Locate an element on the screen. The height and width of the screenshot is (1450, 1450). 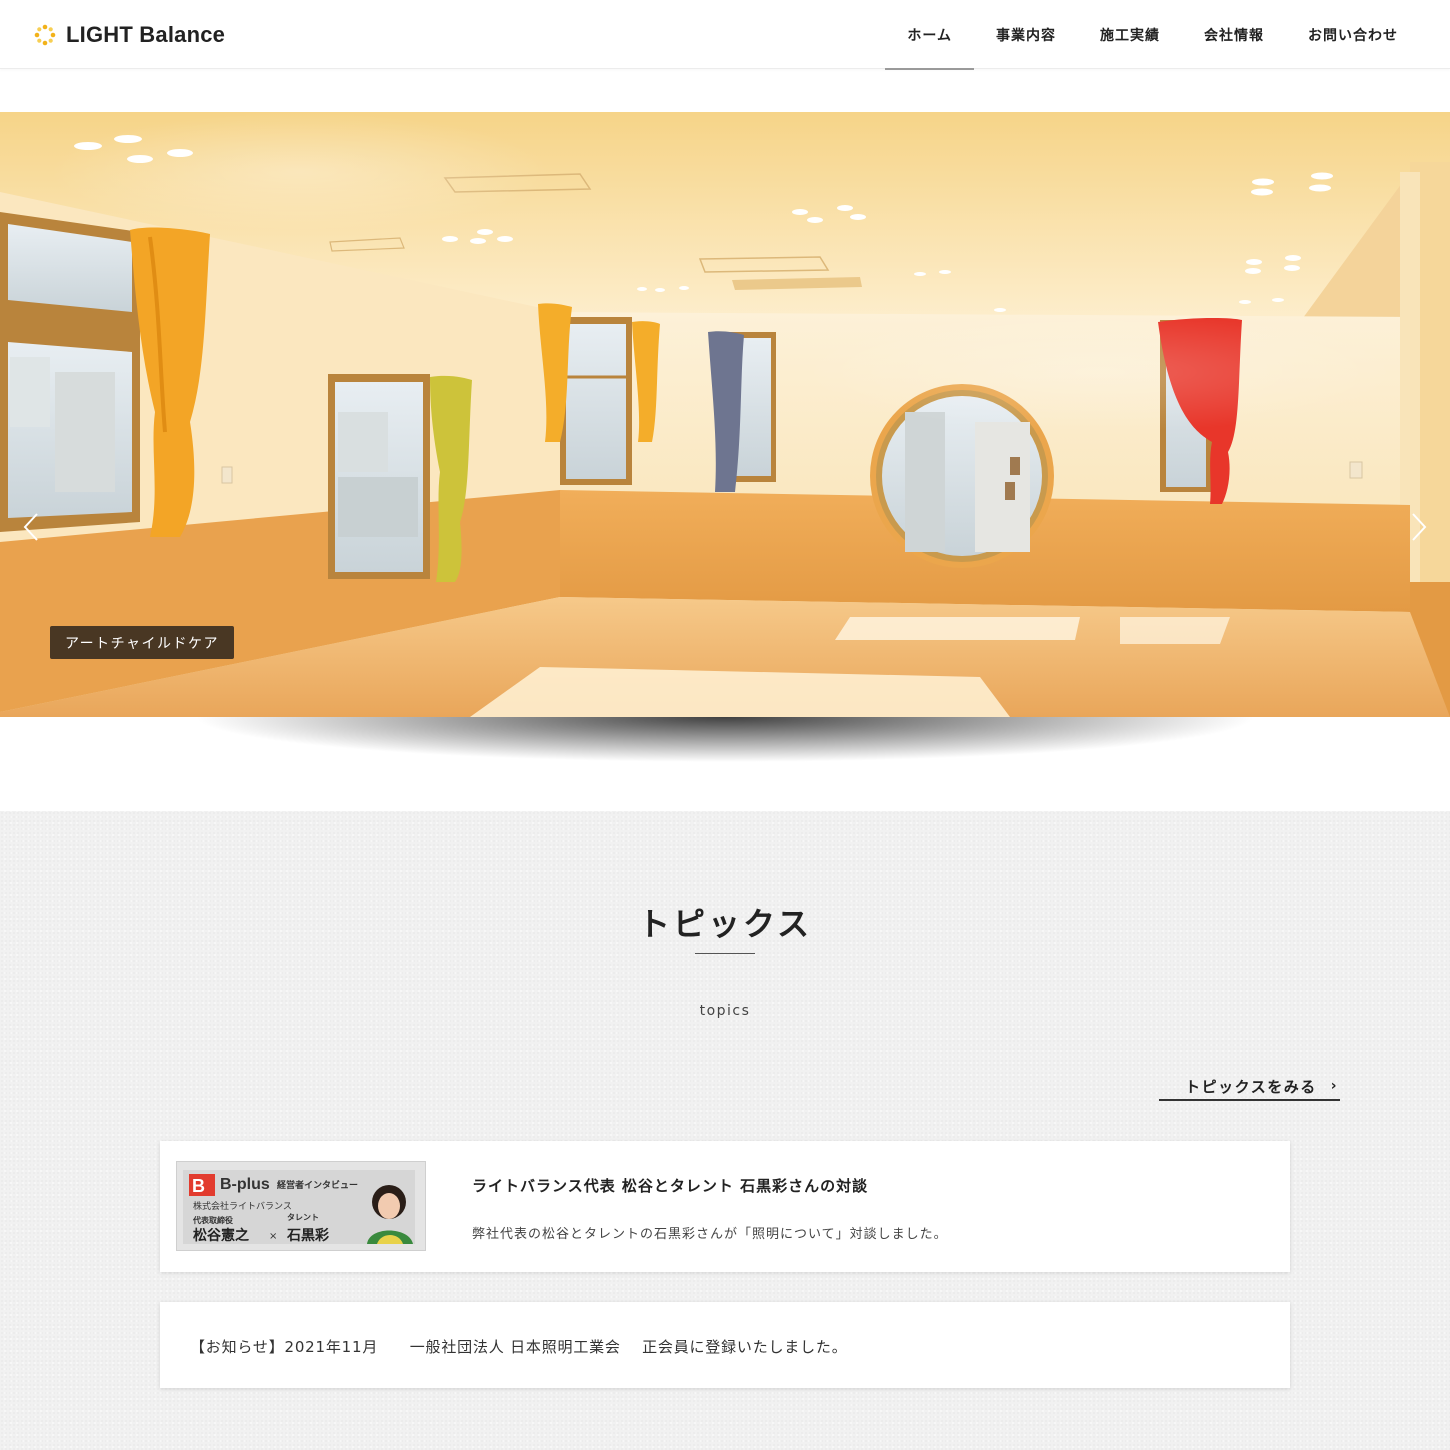
section-subtitle: topics is located at coordinates (725, 1011).